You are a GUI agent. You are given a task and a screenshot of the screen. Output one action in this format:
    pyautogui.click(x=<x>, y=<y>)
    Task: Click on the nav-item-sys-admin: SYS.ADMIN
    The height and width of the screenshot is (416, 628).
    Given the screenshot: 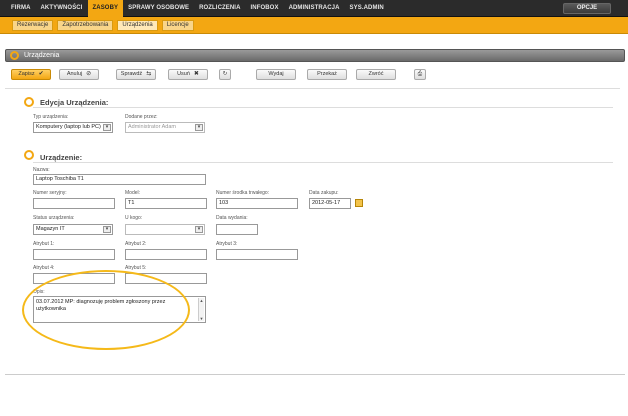 What is the action you would take?
    pyautogui.click(x=367, y=8)
    